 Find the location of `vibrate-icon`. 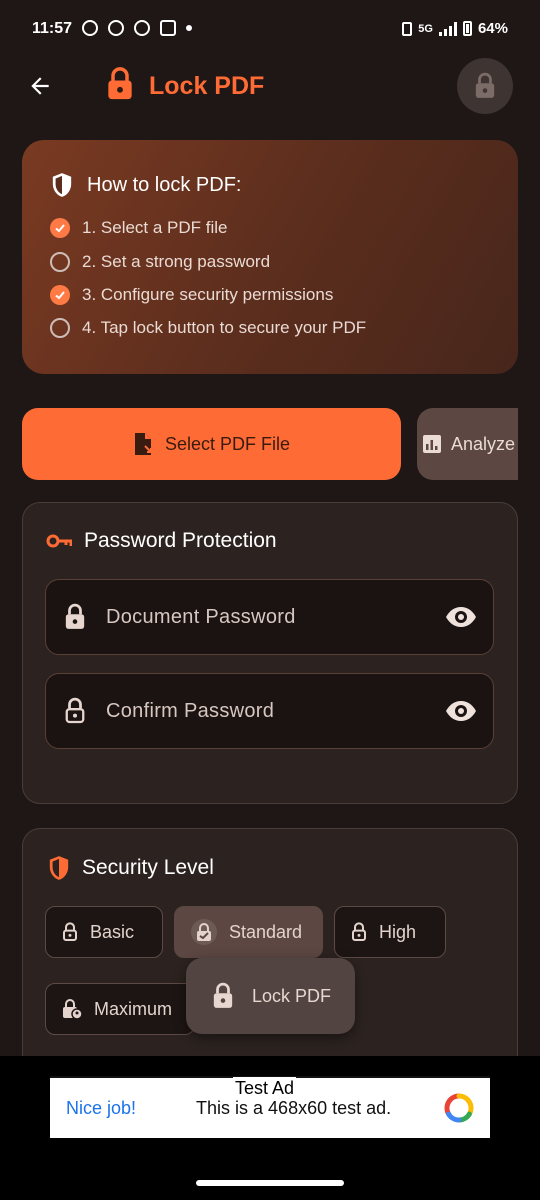

vibrate-icon is located at coordinates (407, 28).